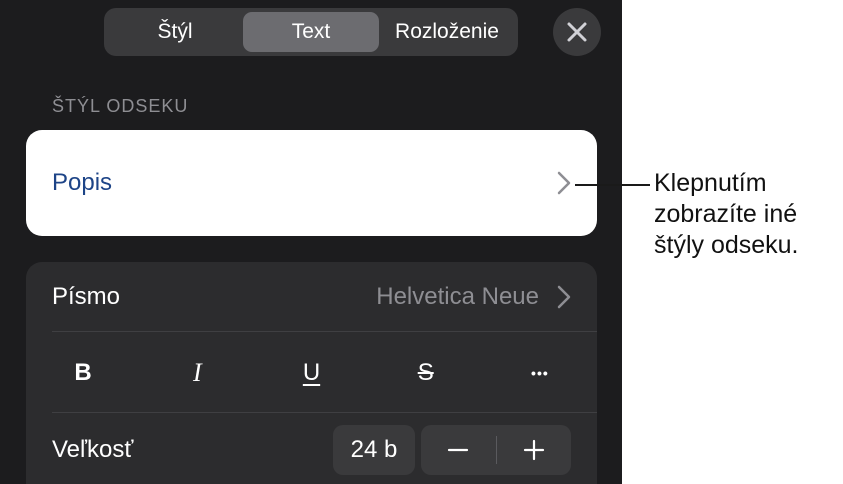  I want to click on size-row: Veľkosť 24 b, so click(324, 449).